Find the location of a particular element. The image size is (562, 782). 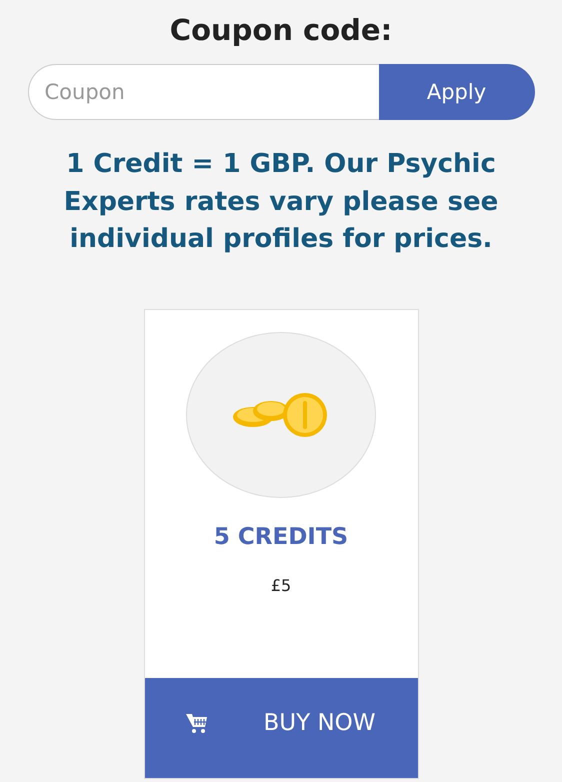

notice-text: 1 Credit = 1 GBP. Our Psychic Experts rates vary please see individual profiles for prices. is located at coordinates (281, 202).